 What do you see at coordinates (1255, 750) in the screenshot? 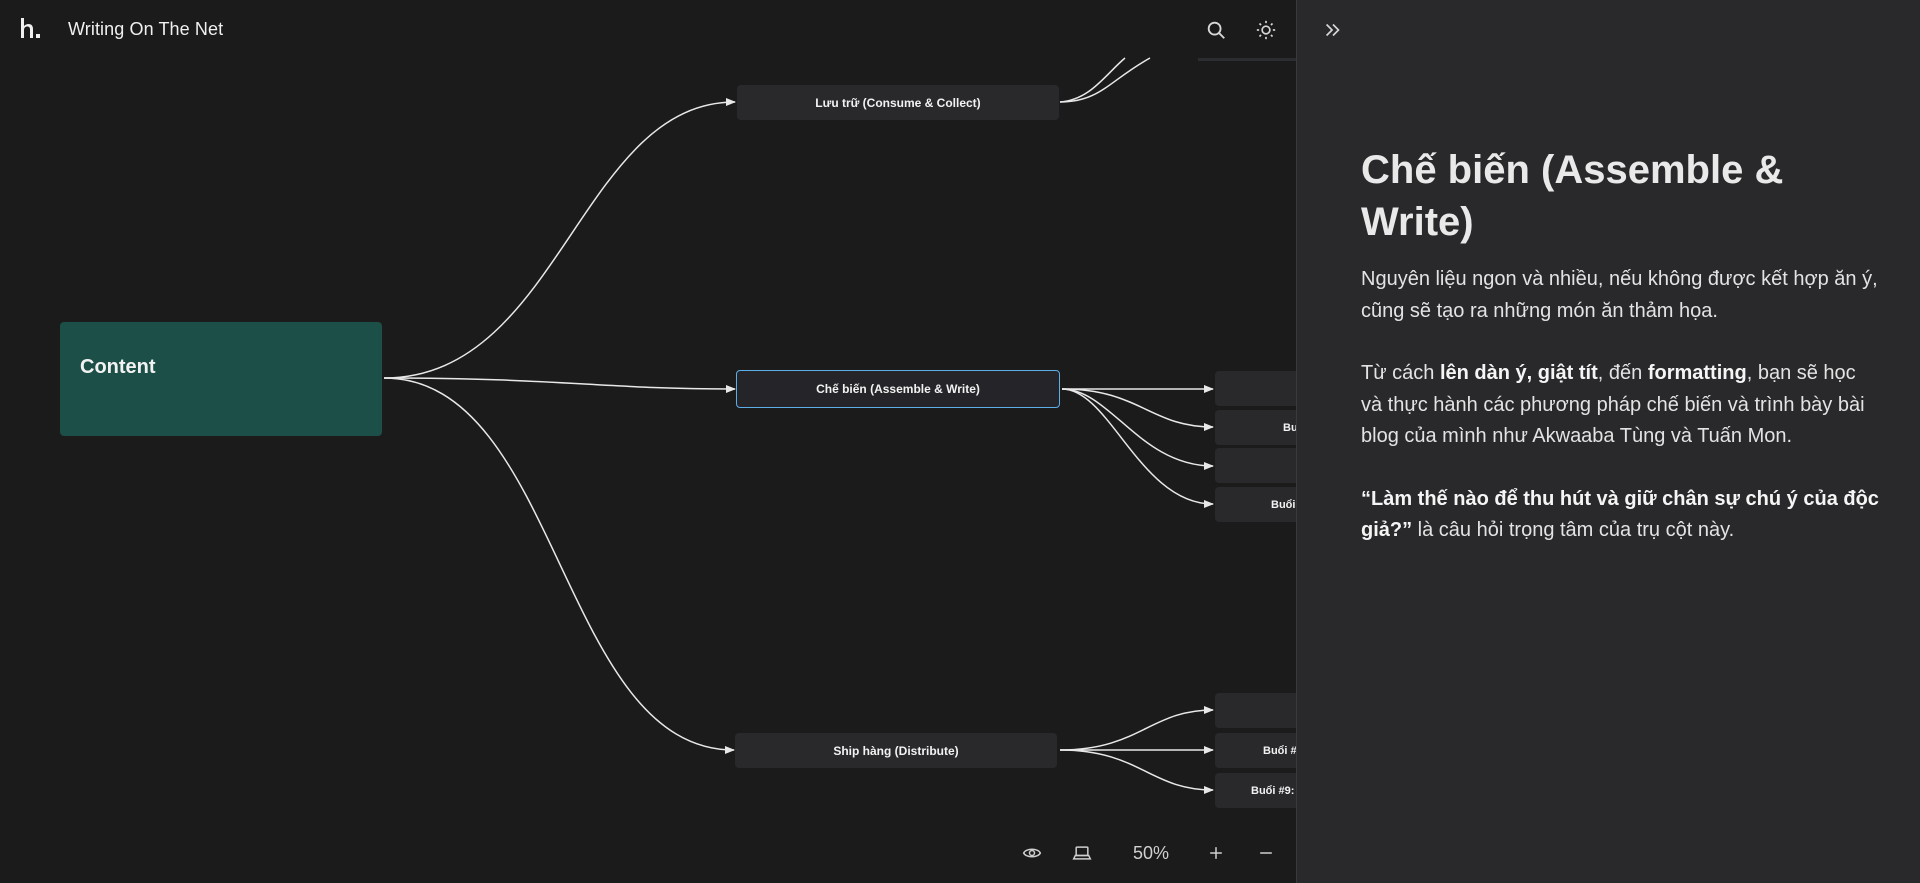
I see `leaf-node: Buổi #` at bounding box center [1255, 750].